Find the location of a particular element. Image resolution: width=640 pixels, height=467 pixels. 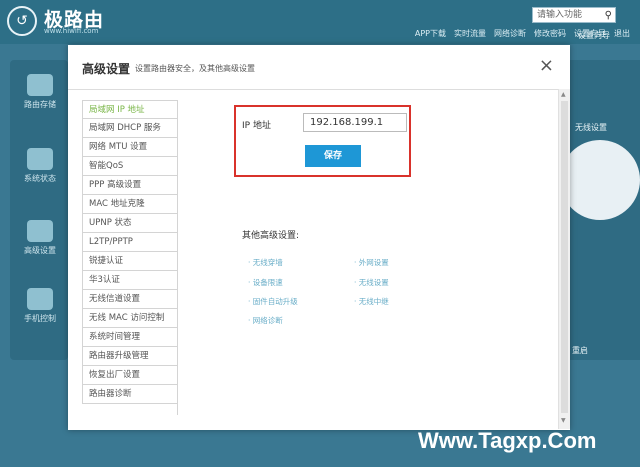

menu-item-lan-ip: 局域网 IP 地址 is located at coordinates (130, 109).